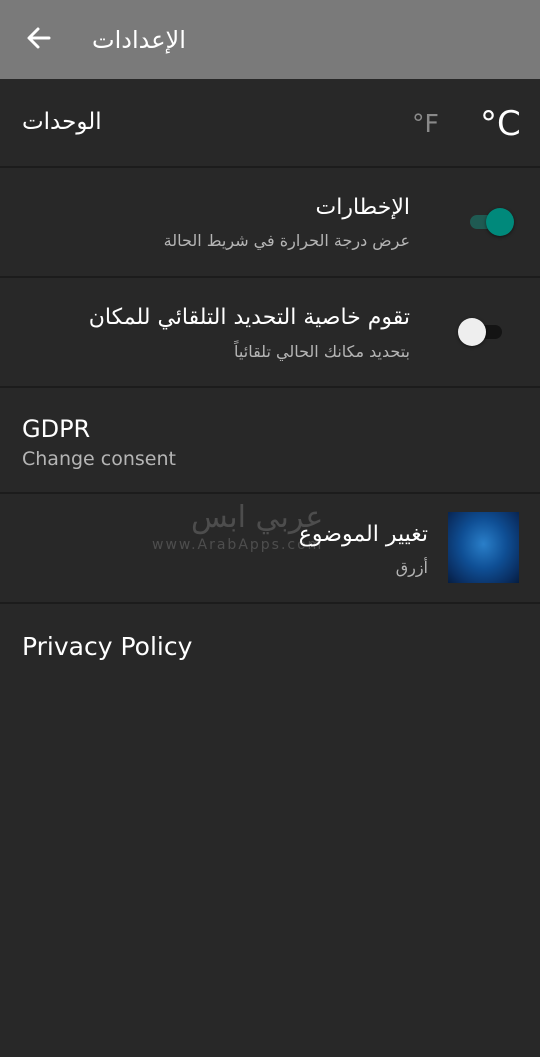  Describe the element at coordinates (107, 647) in the screenshot. I see `privacy-policy-link: Privacy Policy` at that location.